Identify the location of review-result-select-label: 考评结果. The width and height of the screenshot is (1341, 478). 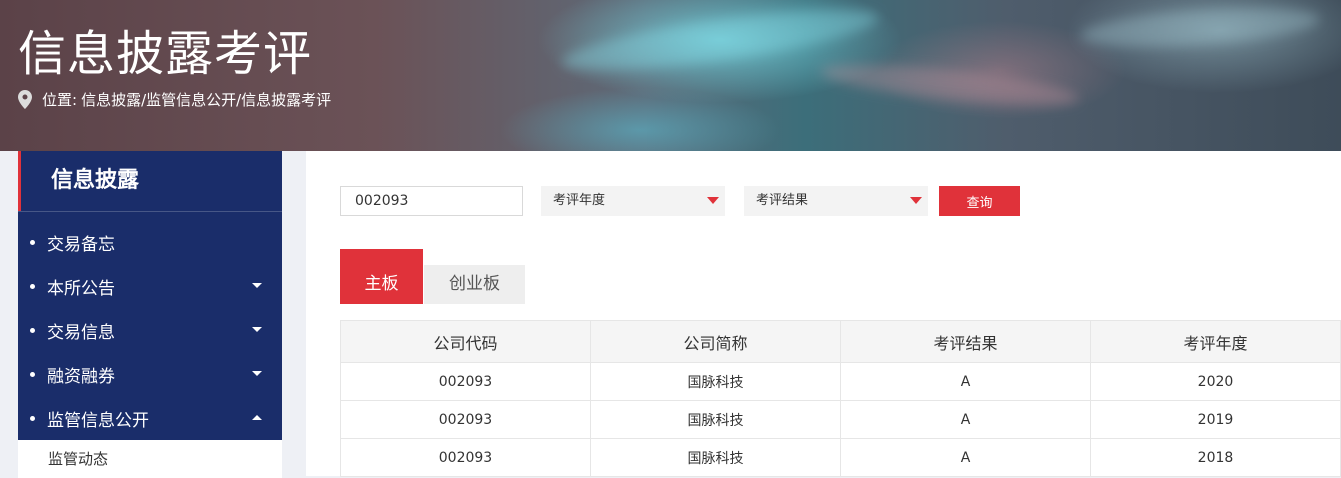
(782, 200).